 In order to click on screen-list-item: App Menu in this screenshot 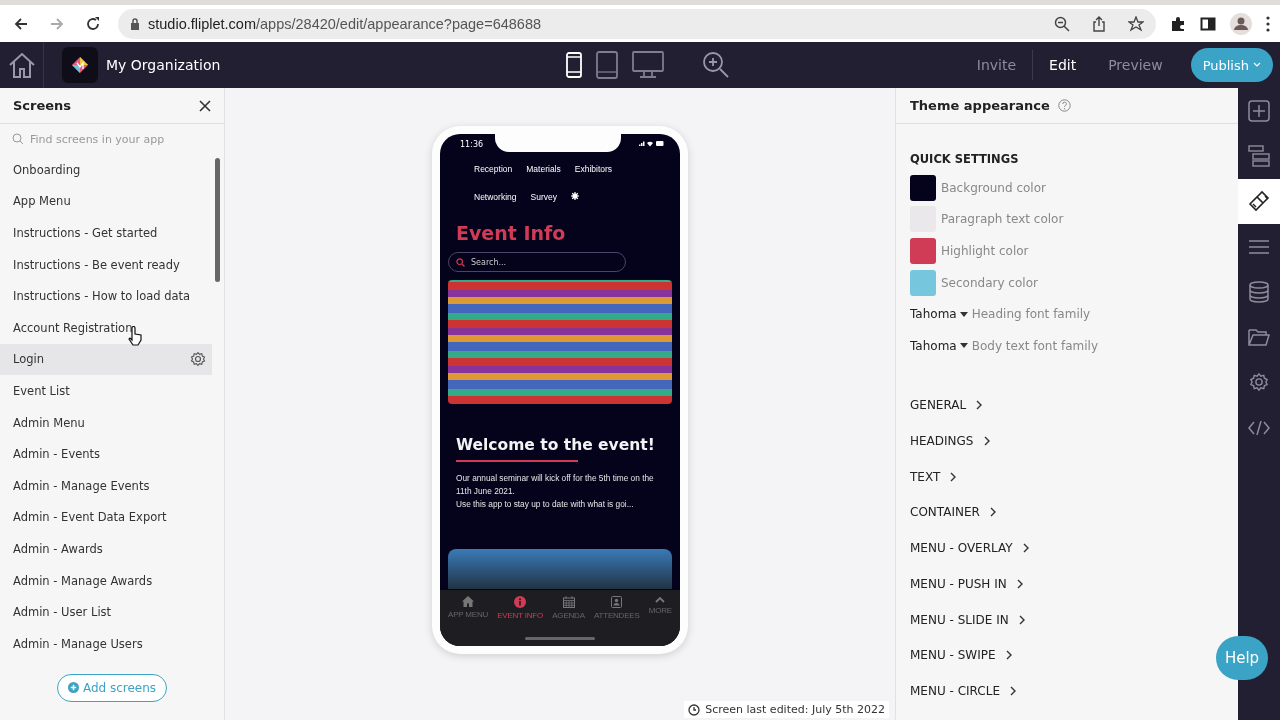, I will do `click(106, 201)`.